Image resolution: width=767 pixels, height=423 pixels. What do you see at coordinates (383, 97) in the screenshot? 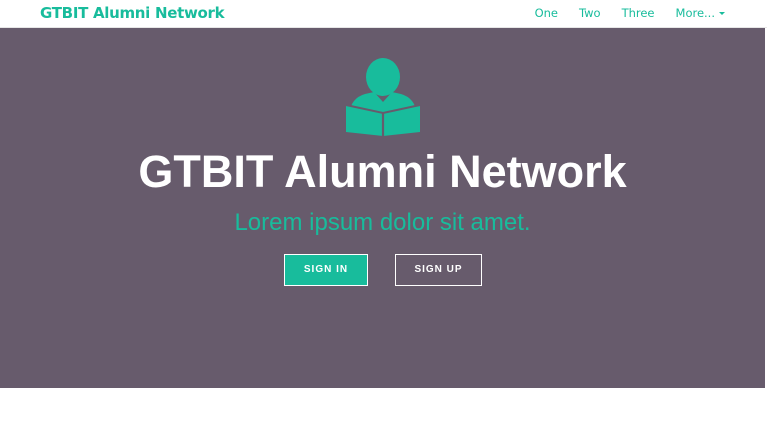
I see `reader-icon` at bounding box center [383, 97].